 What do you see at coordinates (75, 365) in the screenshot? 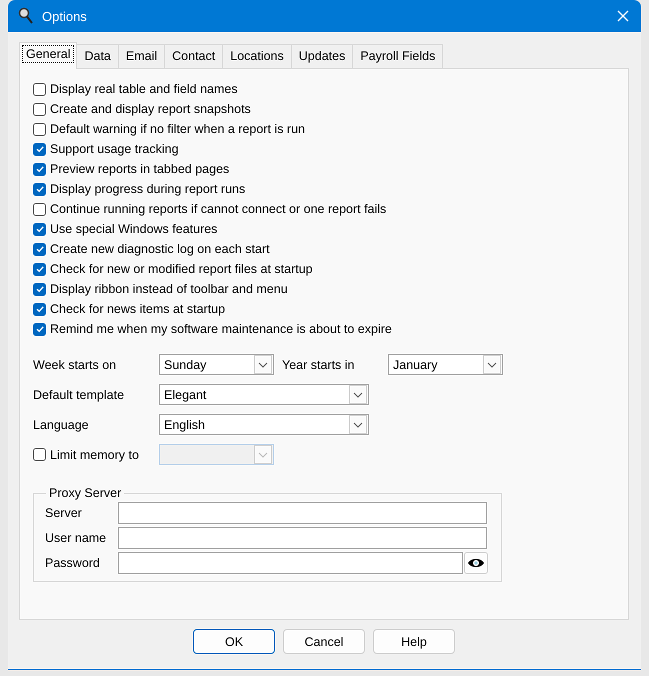
I see `field-label: Week starts on` at bounding box center [75, 365].